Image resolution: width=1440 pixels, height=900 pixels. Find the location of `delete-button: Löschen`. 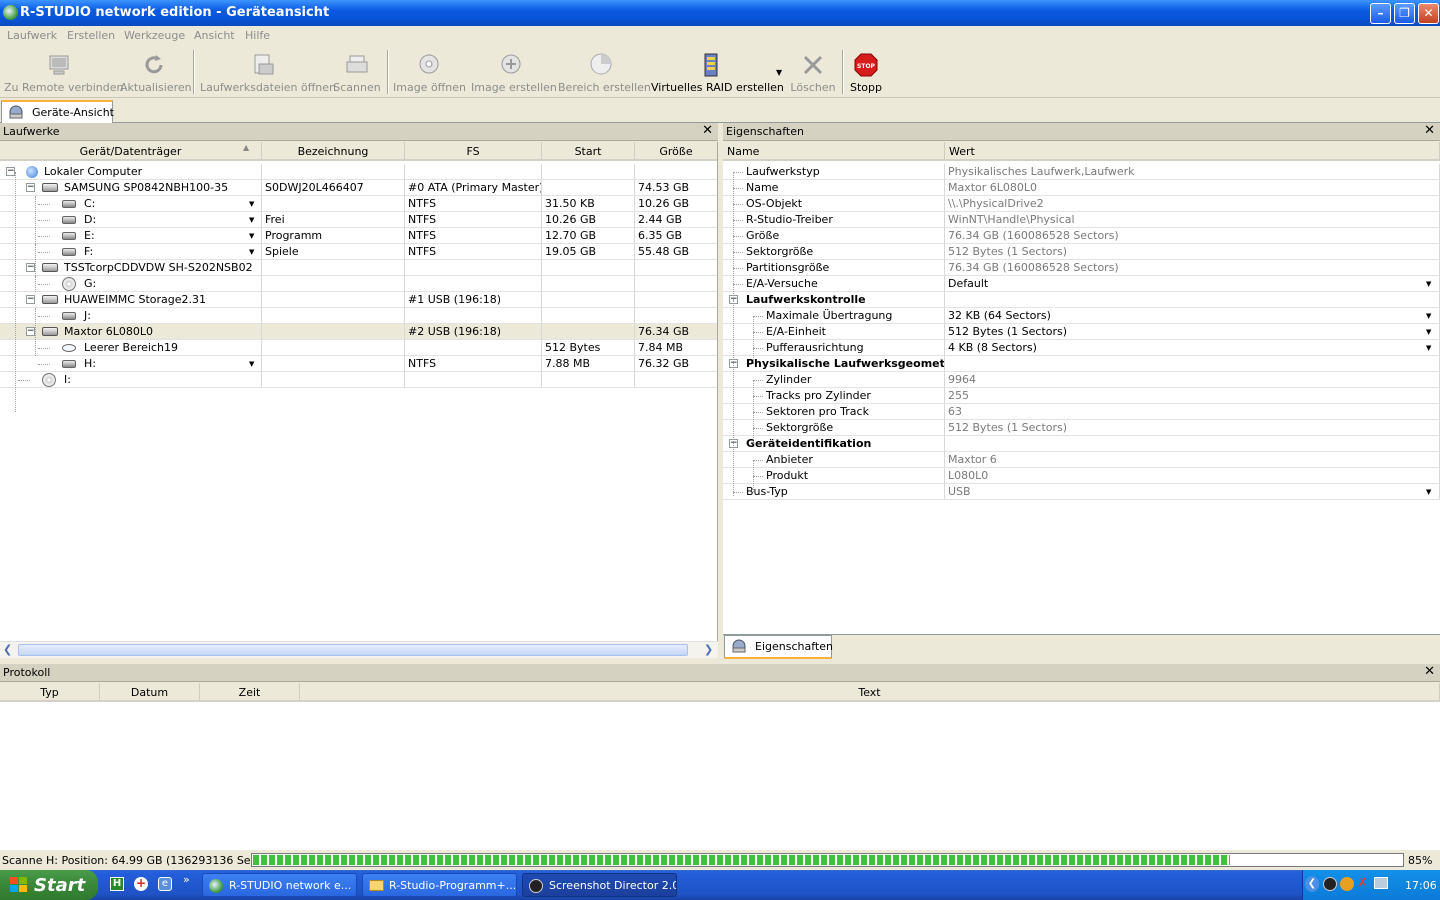

delete-button: Löschen is located at coordinates (813, 73).